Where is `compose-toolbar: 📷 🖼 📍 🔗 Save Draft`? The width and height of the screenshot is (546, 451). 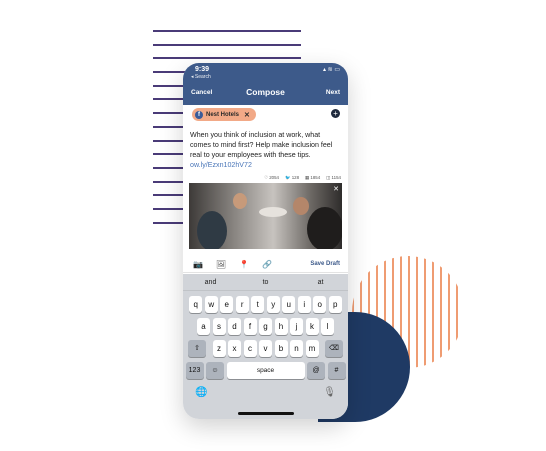
compose-toolbar: 📷 🖼 📍 🔗 Save Draft is located at coordinates (265, 264).